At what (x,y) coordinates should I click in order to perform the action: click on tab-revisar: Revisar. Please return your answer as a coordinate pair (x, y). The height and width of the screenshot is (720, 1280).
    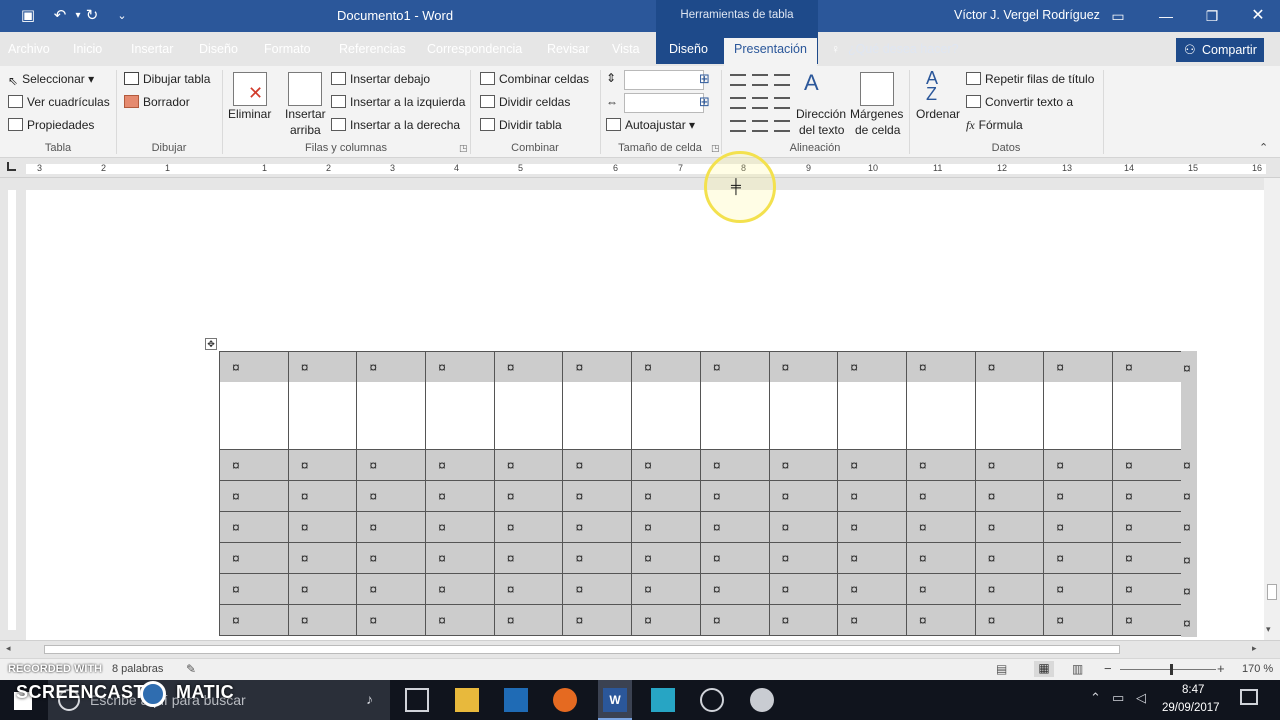
    Looking at the image, I should click on (568, 49).